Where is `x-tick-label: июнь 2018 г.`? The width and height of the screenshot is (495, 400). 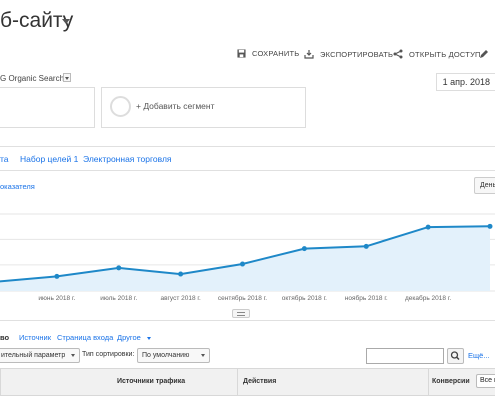
x-tick-label: июнь 2018 г. is located at coordinates (56, 298).